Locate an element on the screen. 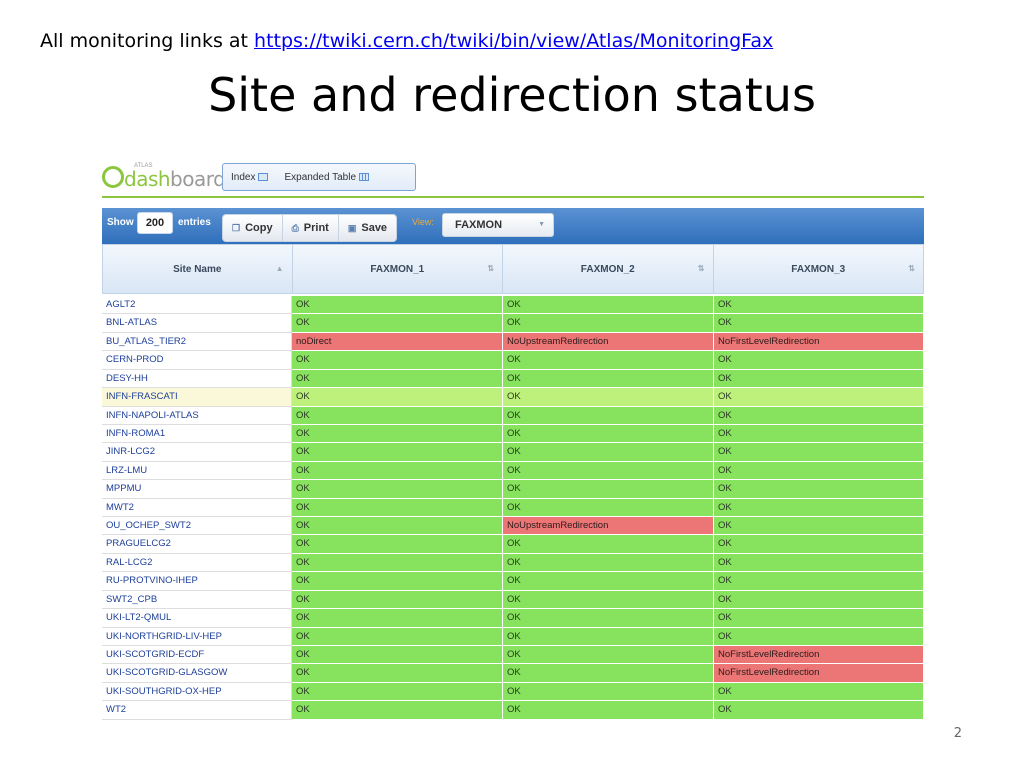 This screenshot has height=768, width=1024. view-select-value: FAXMON is located at coordinates (479, 225).